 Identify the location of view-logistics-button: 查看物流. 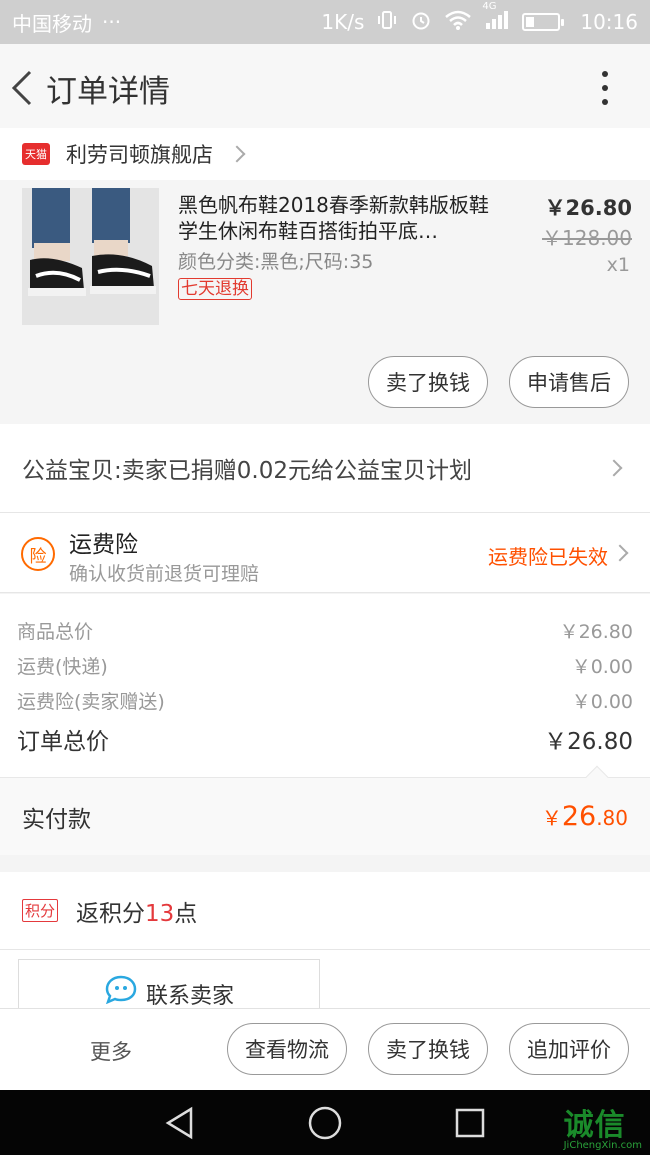
(287, 1049).